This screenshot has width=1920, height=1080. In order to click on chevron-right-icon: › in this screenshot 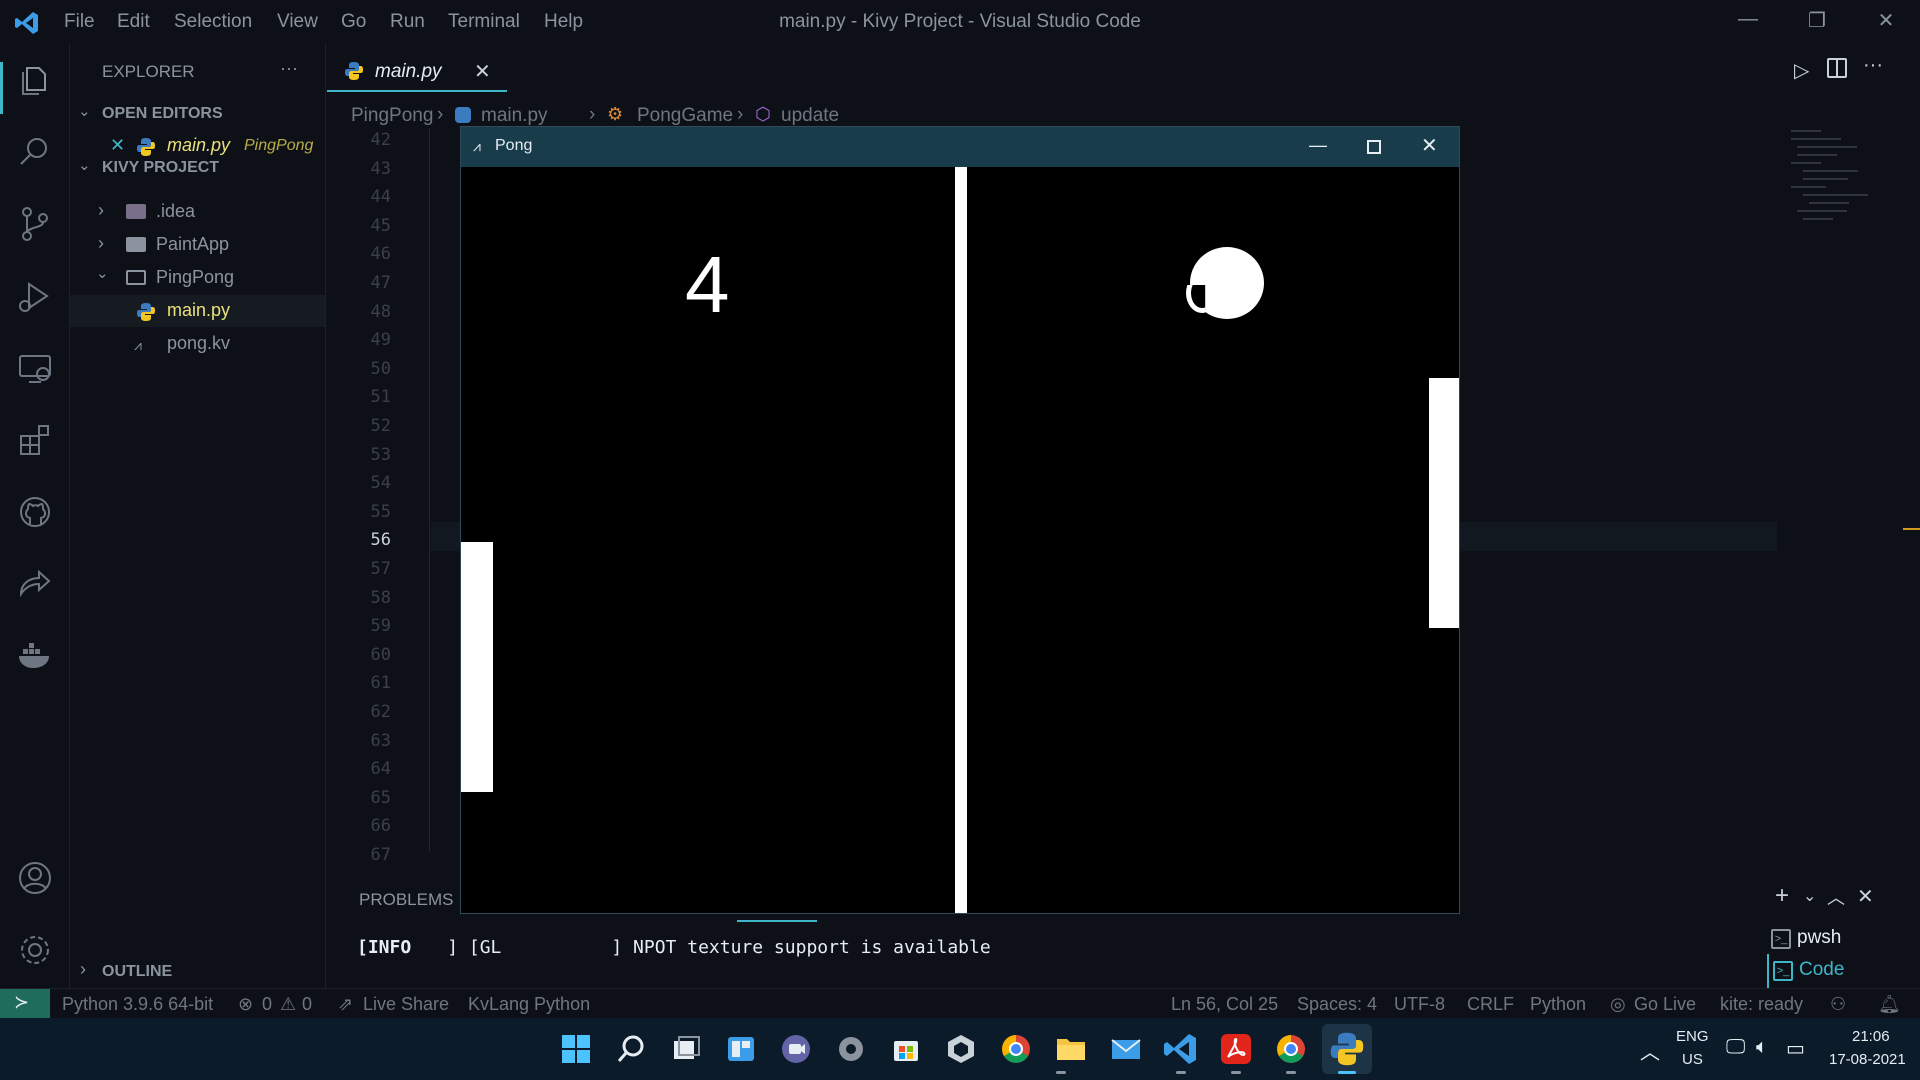, I will do `click(83, 969)`.